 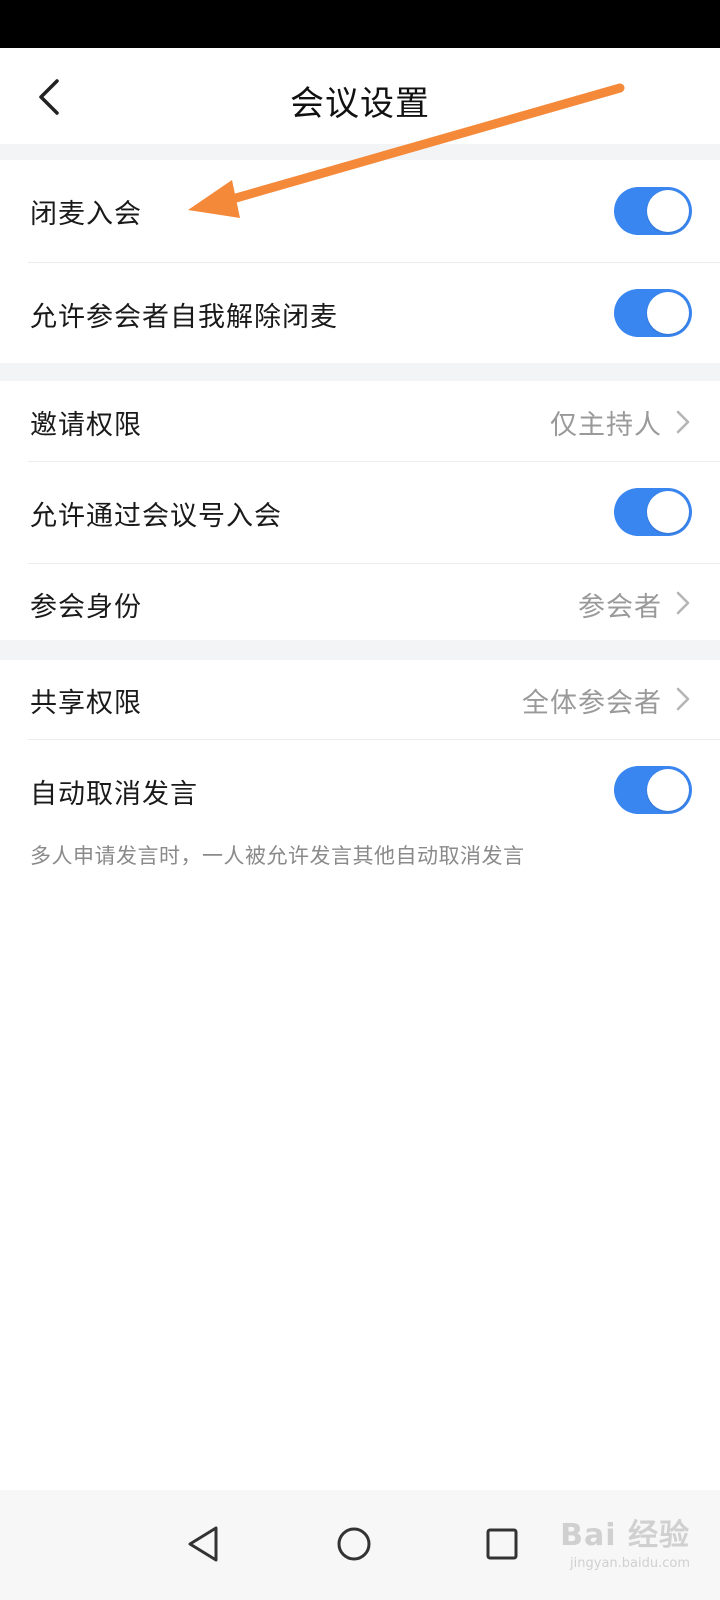 I want to click on system-recents-button, so click(x=502, y=1544).